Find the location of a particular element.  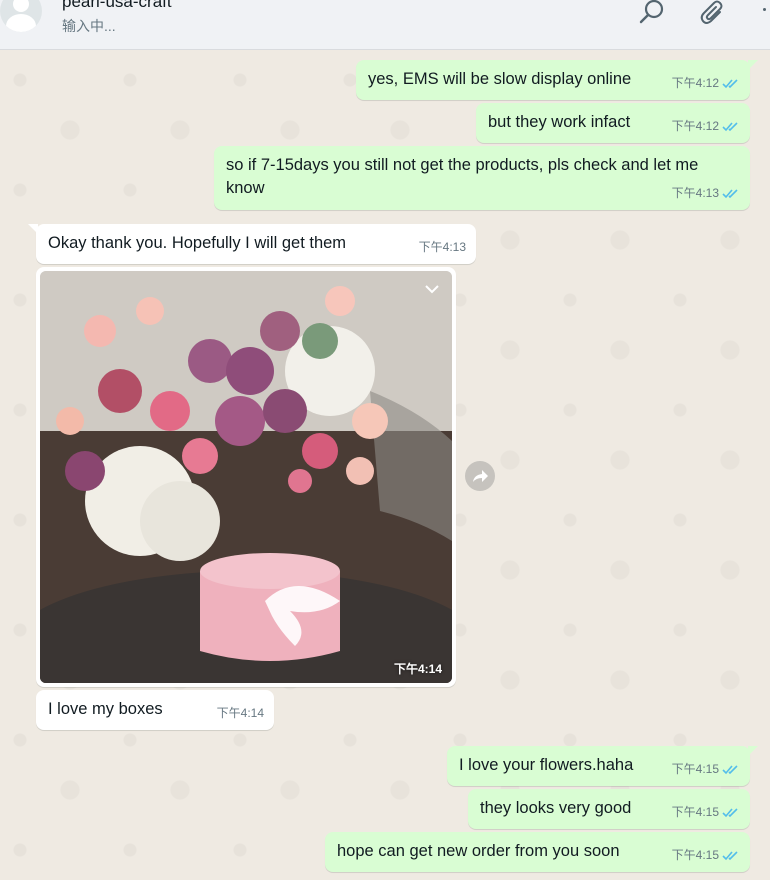

message-meta: 下午4:14 is located at coordinates (240, 713).